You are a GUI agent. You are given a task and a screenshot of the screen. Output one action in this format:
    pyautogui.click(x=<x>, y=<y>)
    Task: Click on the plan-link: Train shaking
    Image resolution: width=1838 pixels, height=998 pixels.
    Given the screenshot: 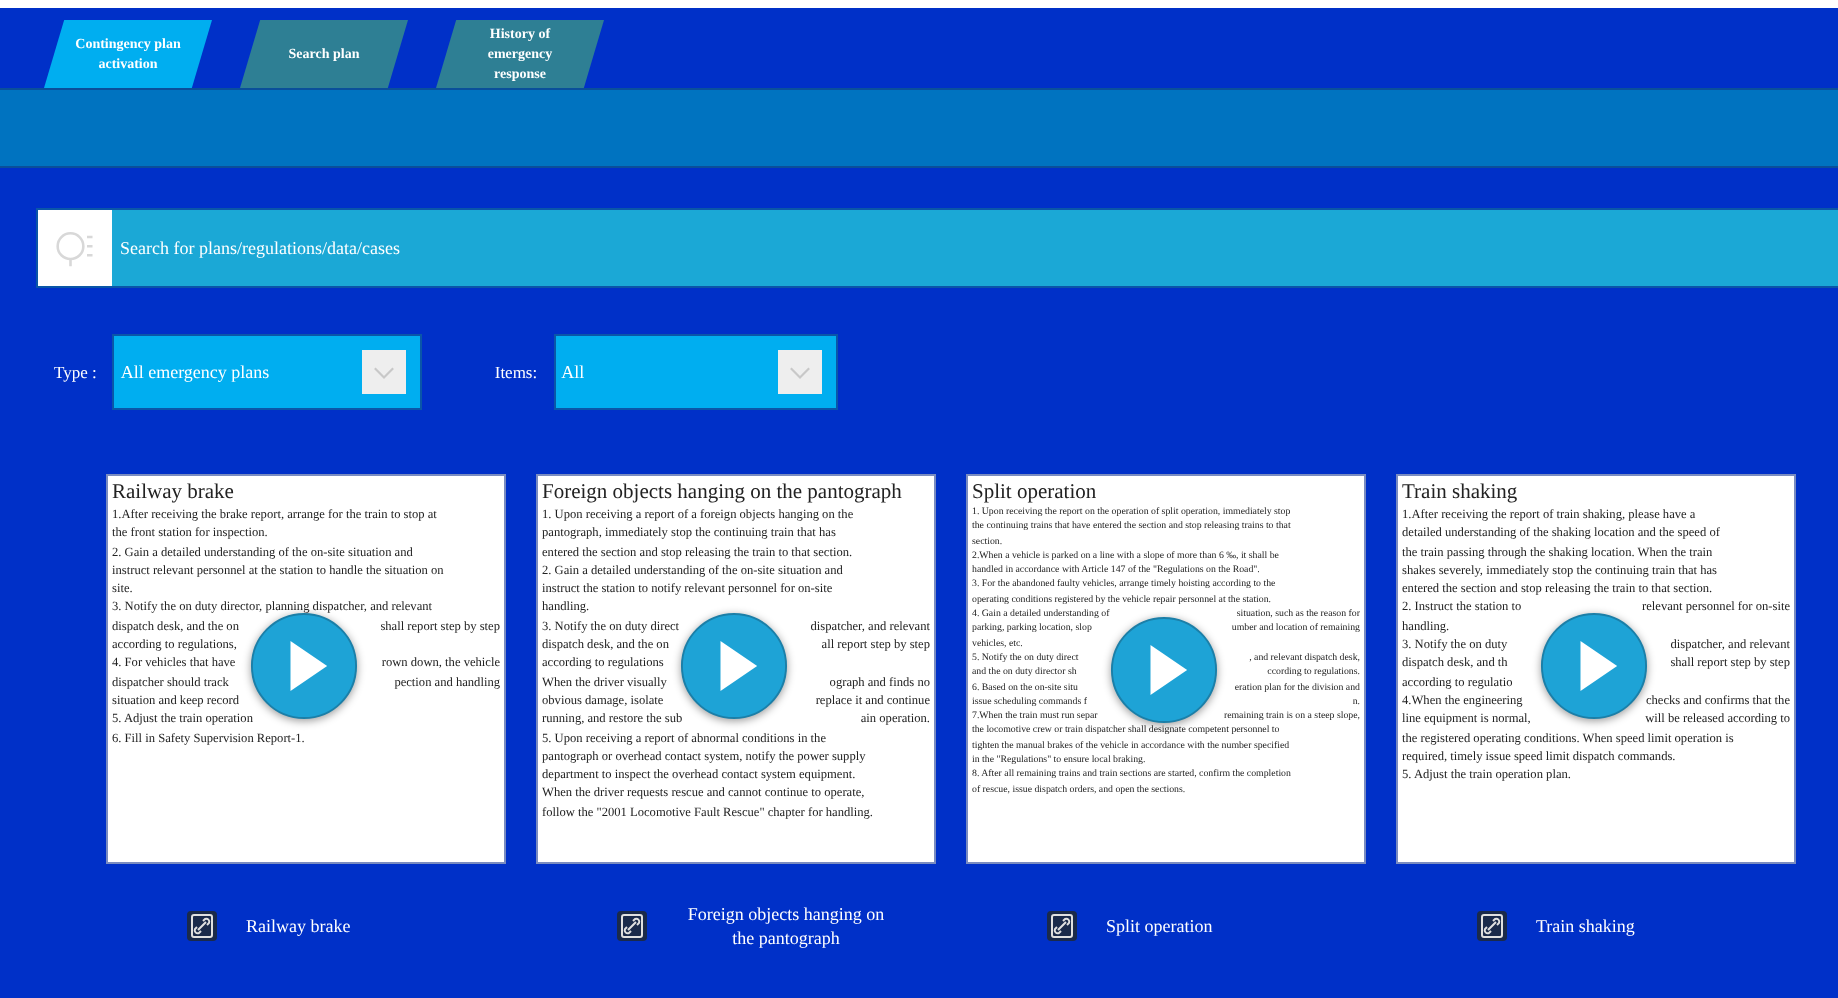 What is the action you would take?
    pyautogui.click(x=1585, y=926)
    